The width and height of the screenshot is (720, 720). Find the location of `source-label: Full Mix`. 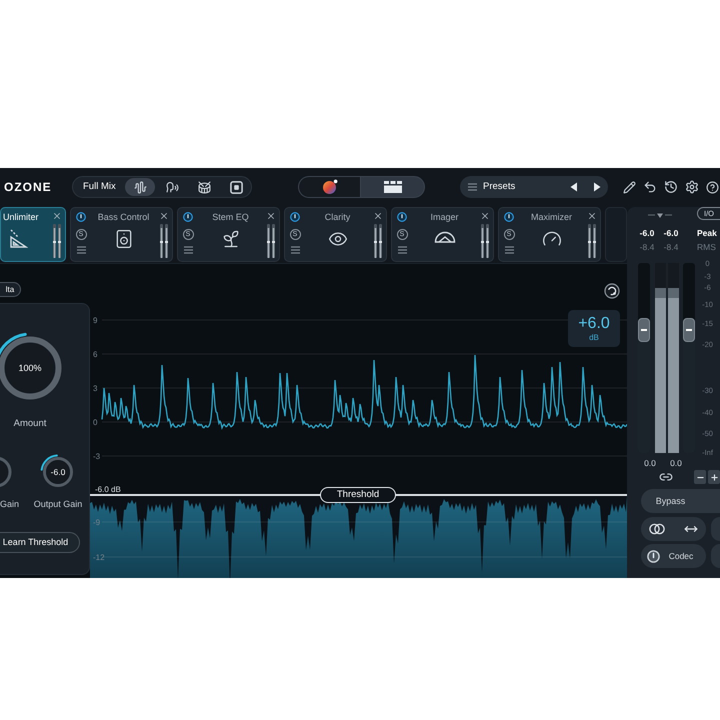

source-label: Full Mix is located at coordinates (100, 187).